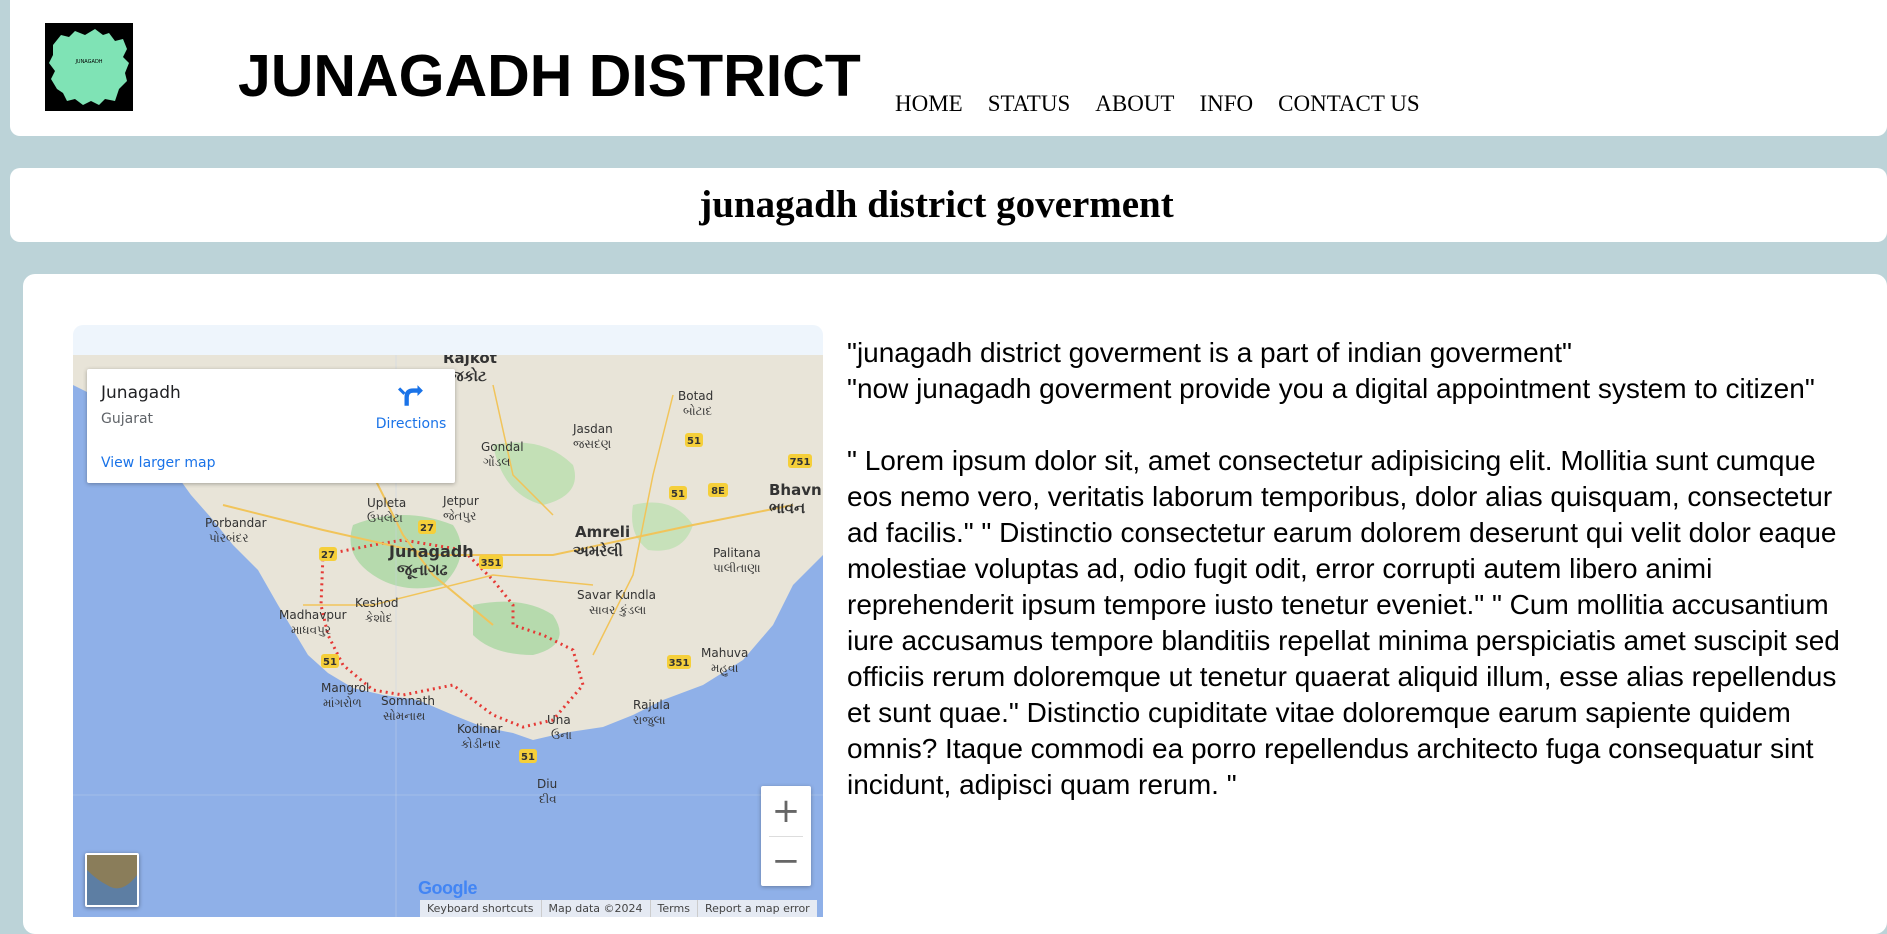 Image resolution: width=1887 pixels, height=934 pixels. What do you see at coordinates (411, 407) in the screenshot?
I see `directions-button: Directions` at bounding box center [411, 407].